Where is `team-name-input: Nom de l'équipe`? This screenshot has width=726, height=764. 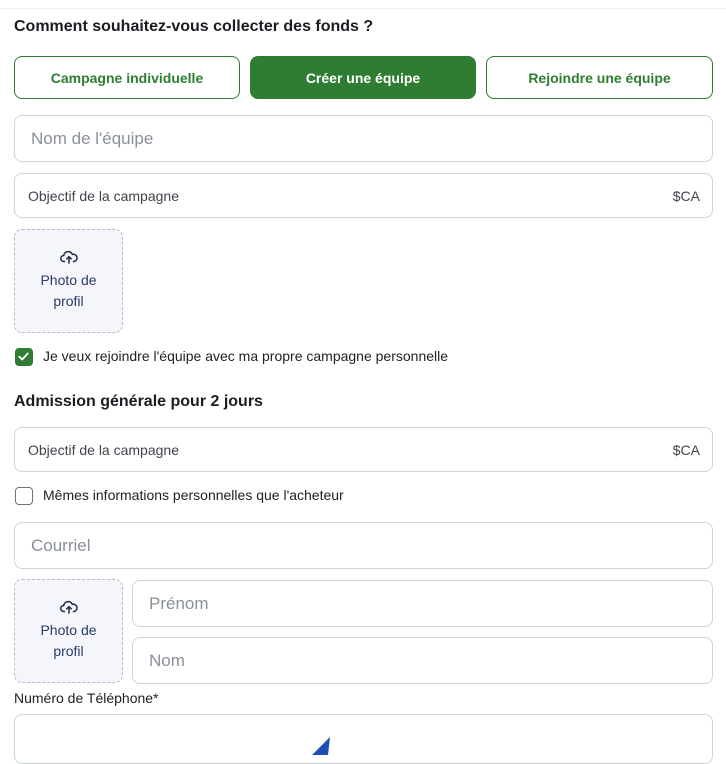 team-name-input: Nom de l'équipe is located at coordinates (363, 138).